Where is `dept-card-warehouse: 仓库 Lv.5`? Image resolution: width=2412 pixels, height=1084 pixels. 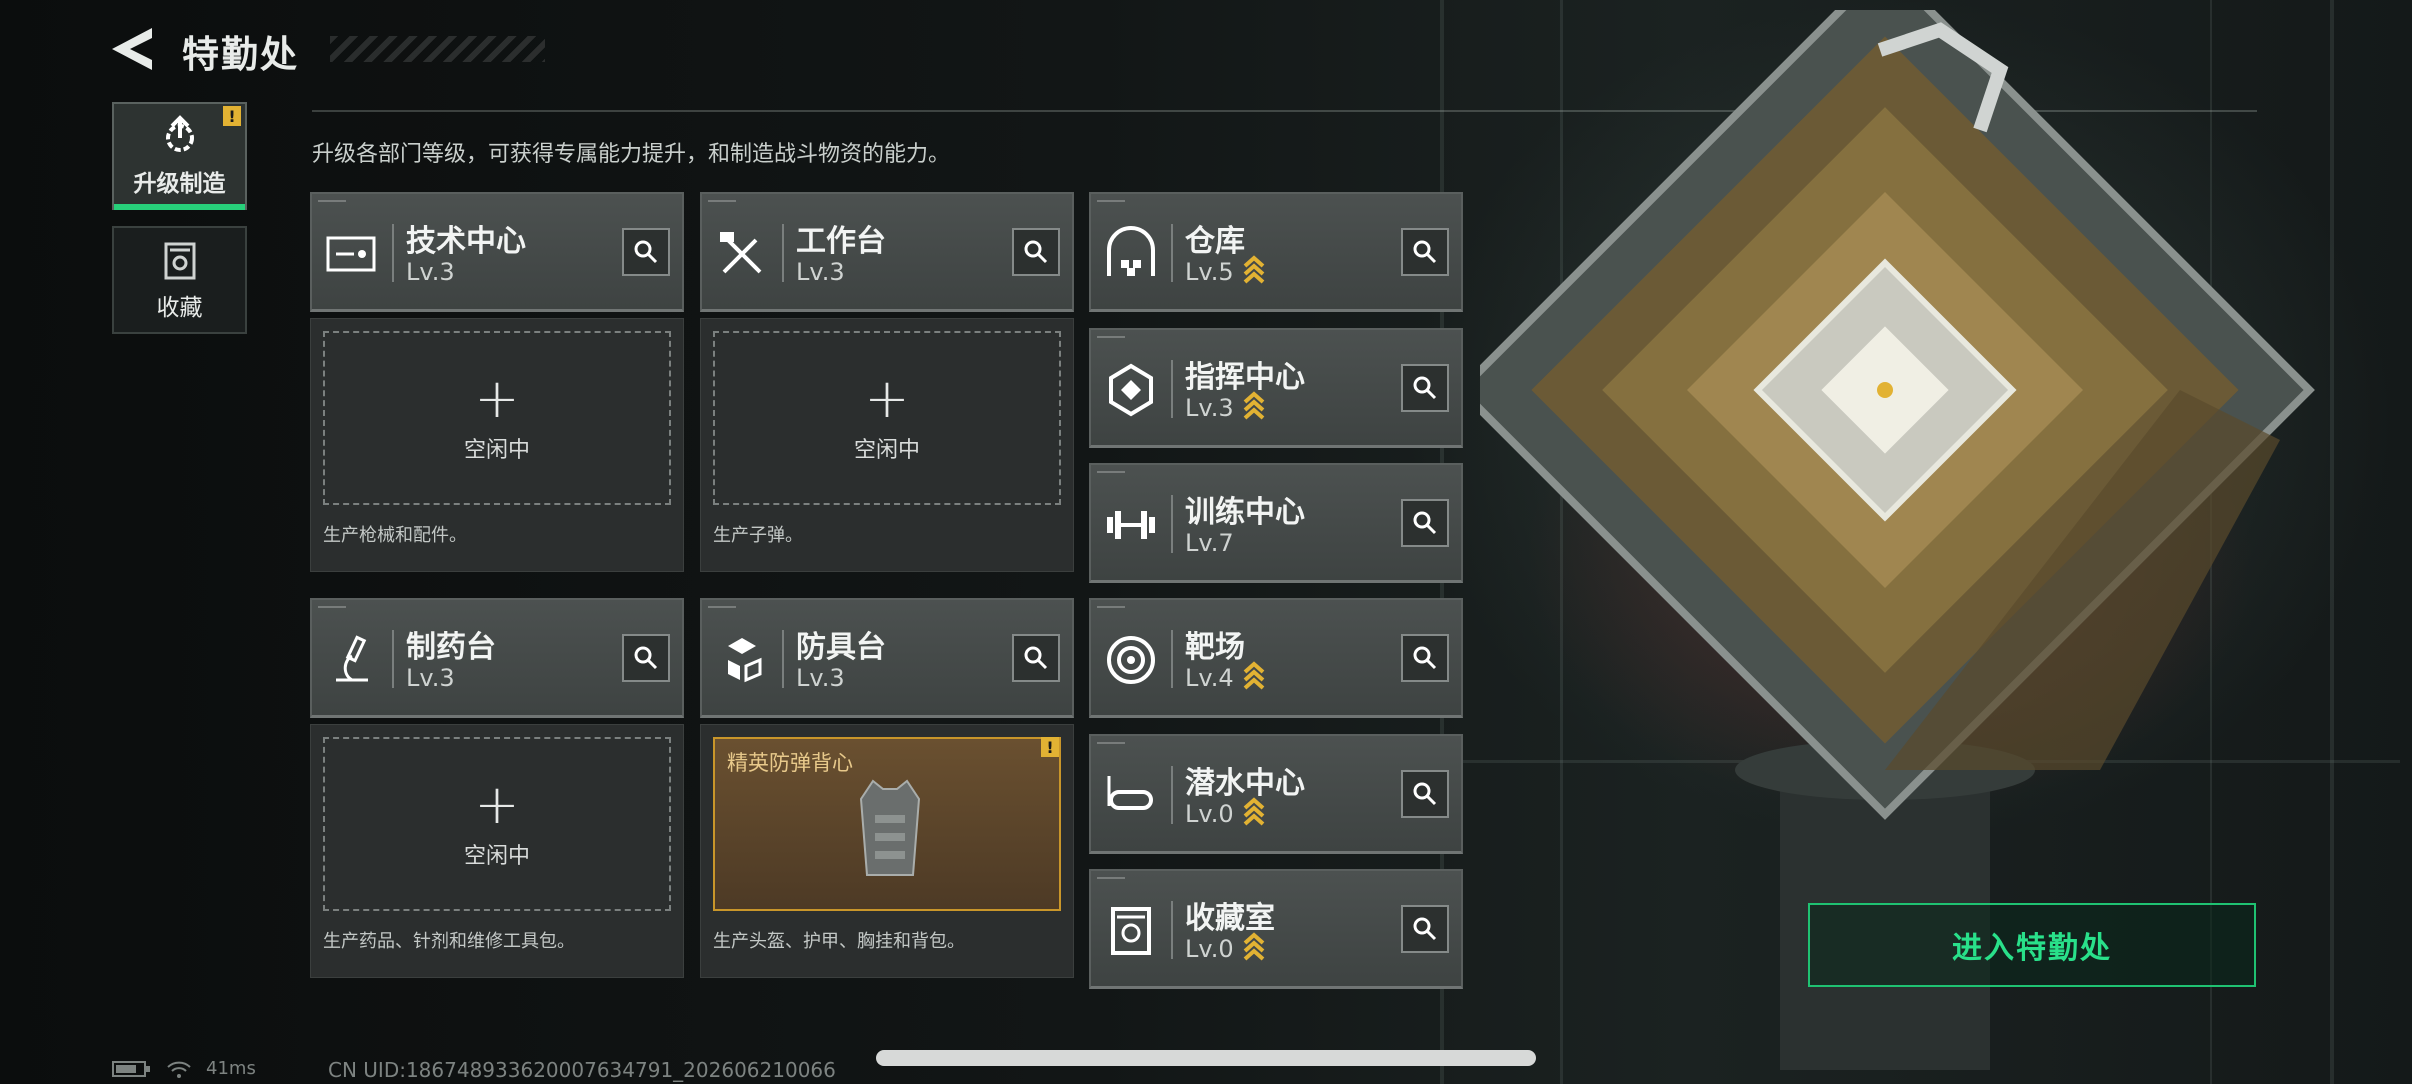 dept-card-warehouse: 仓库 Lv.5 is located at coordinates (1276, 252).